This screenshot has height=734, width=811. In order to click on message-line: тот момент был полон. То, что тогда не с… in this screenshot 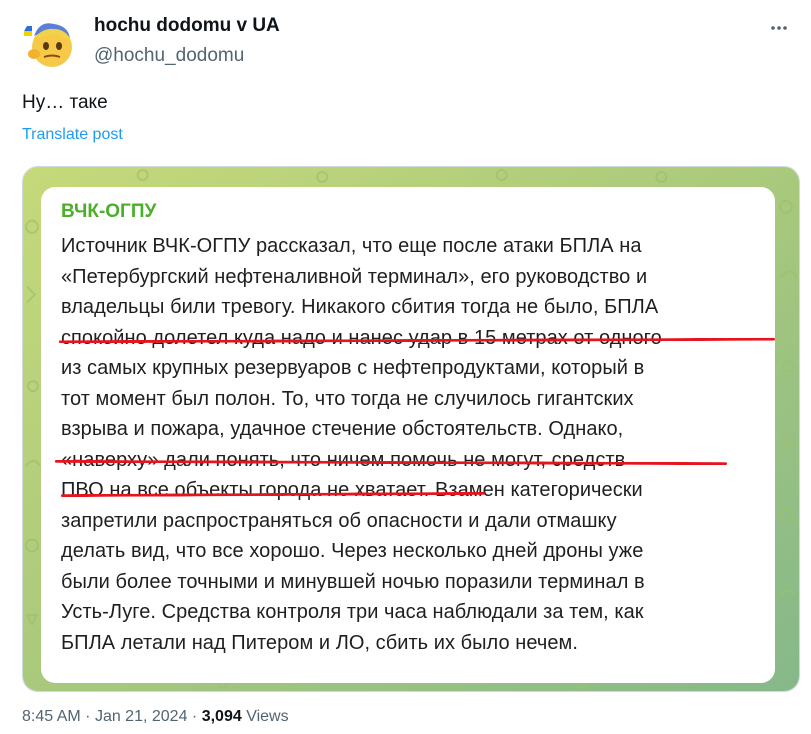, I will do `click(347, 398)`.